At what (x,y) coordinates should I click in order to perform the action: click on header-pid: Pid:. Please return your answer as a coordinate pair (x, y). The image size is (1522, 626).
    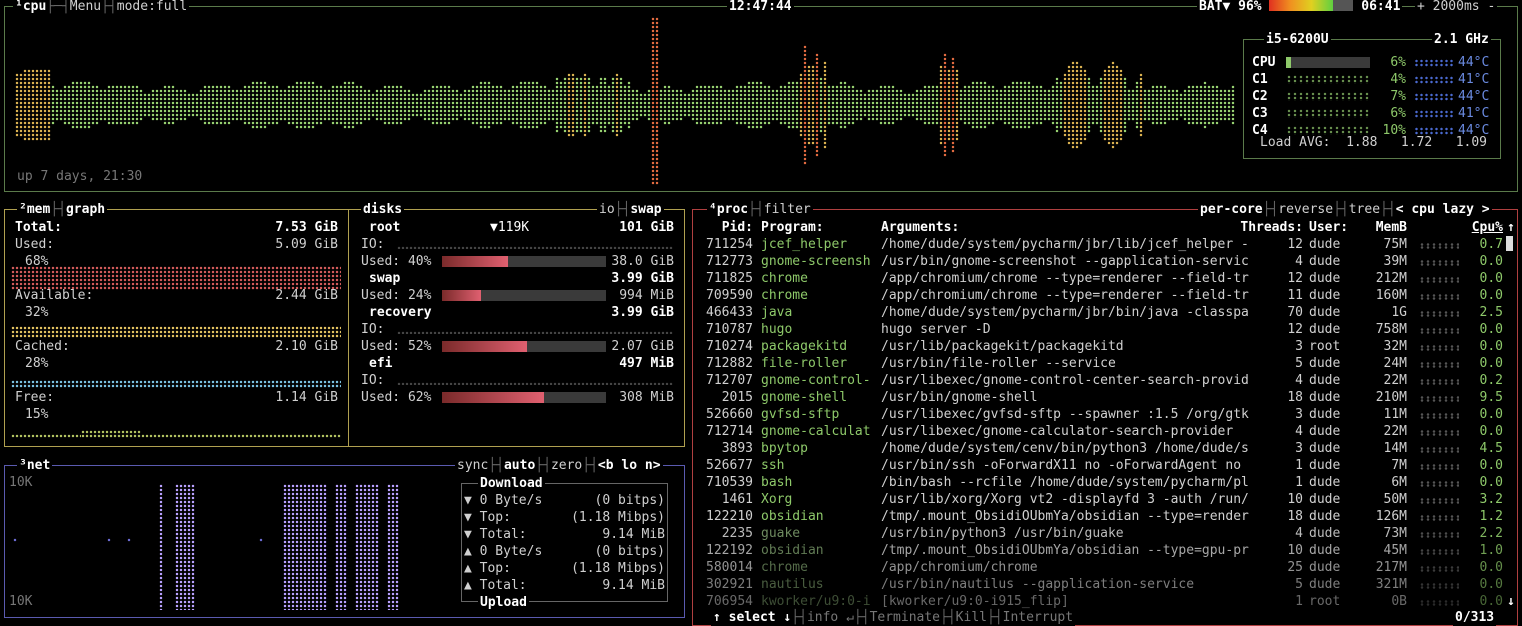
    Looking at the image, I should click on (737, 227).